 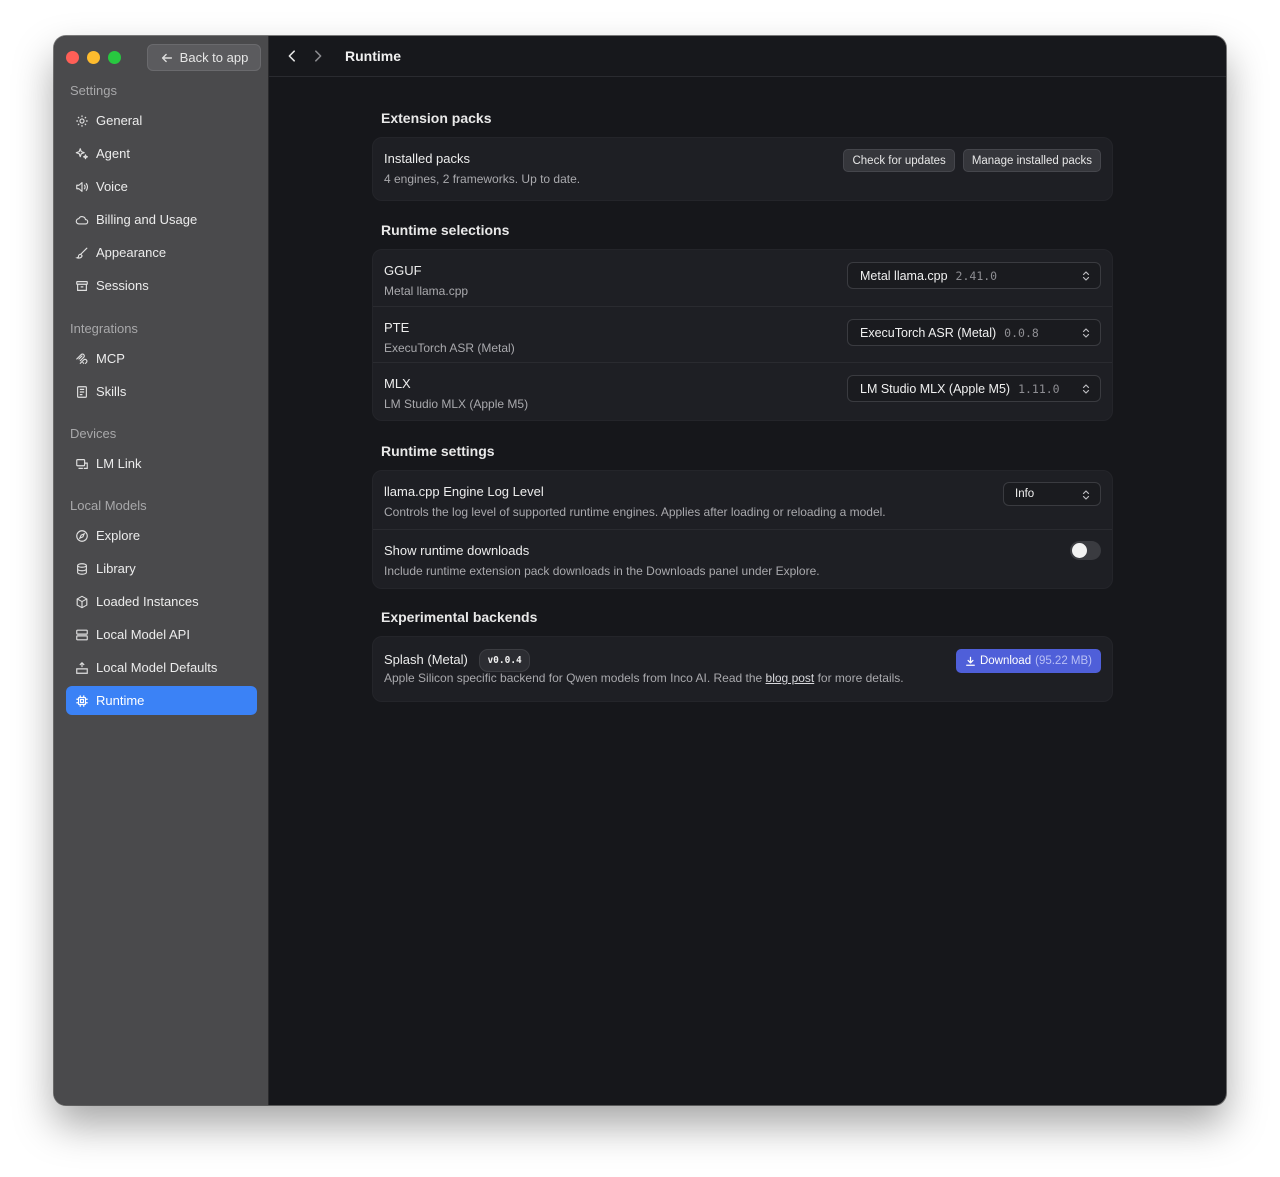 I want to click on devices-heading: Devices, so click(x=93, y=433).